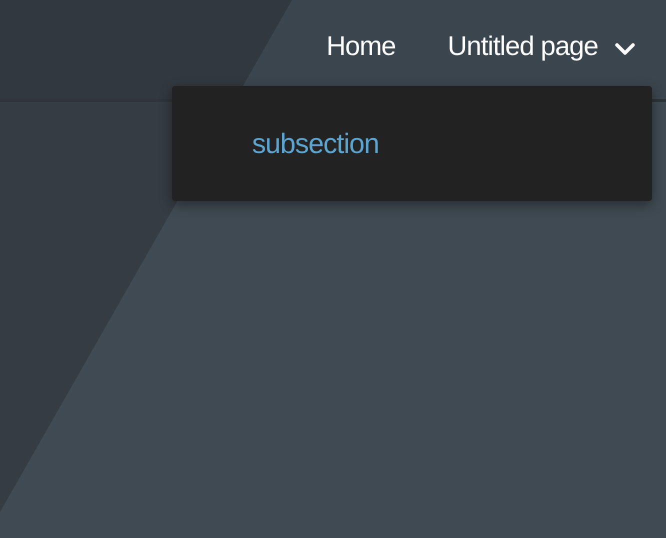  I want to click on chevron-down-icon, so click(625, 49).